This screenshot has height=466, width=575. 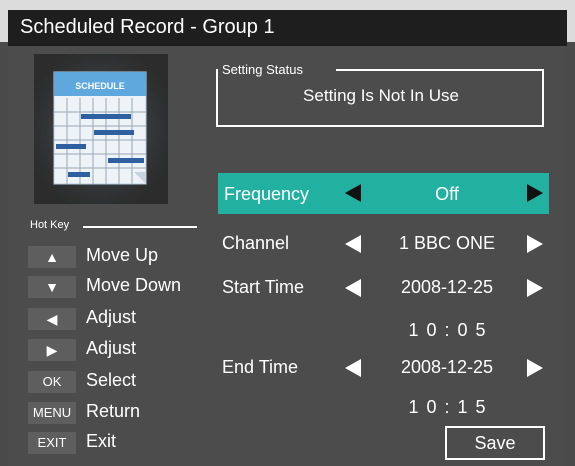 What do you see at coordinates (447, 194) in the screenshot?
I see `frequency-value: Off` at bounding box center [447, 194].